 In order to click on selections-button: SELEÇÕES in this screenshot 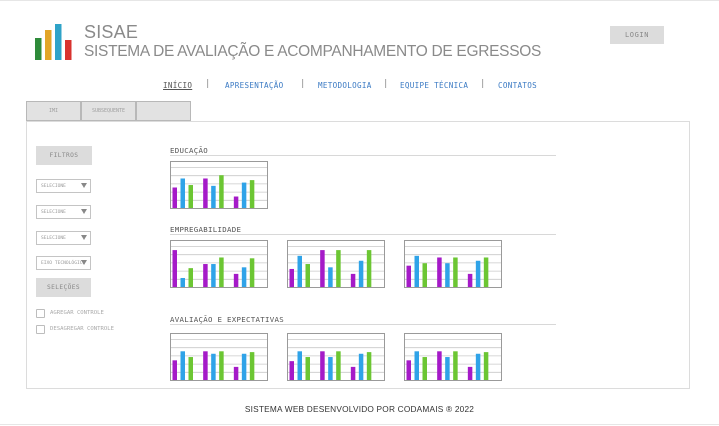, I will do `click(63, 287)`.